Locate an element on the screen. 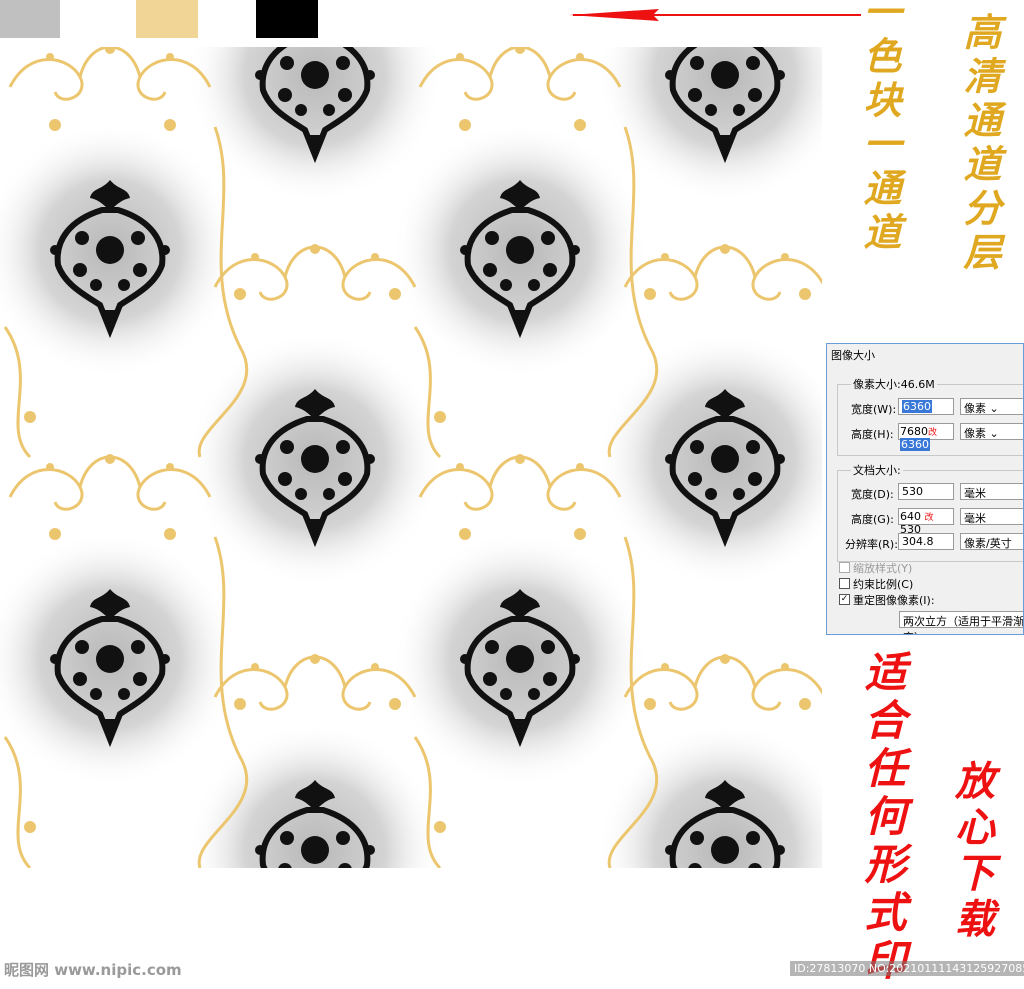 This screenshot has width=1024, height=989. watermark-right: ID:27813070 NO:20210111143125927085 is located at coordinates (907, 968).